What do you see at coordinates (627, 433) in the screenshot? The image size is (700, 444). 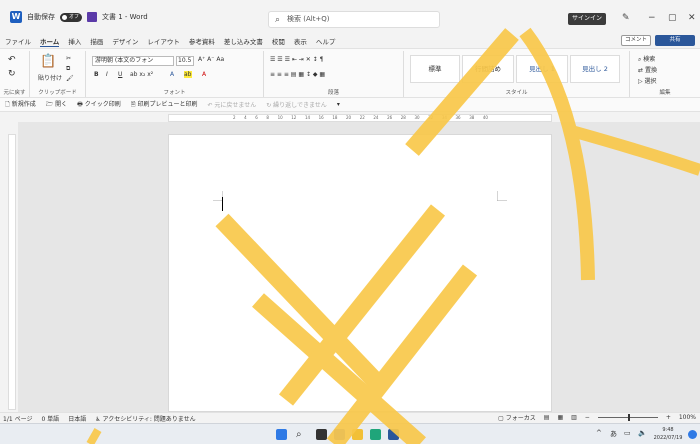 I see `network-icon: ▭` at bounding box center [627, 433].